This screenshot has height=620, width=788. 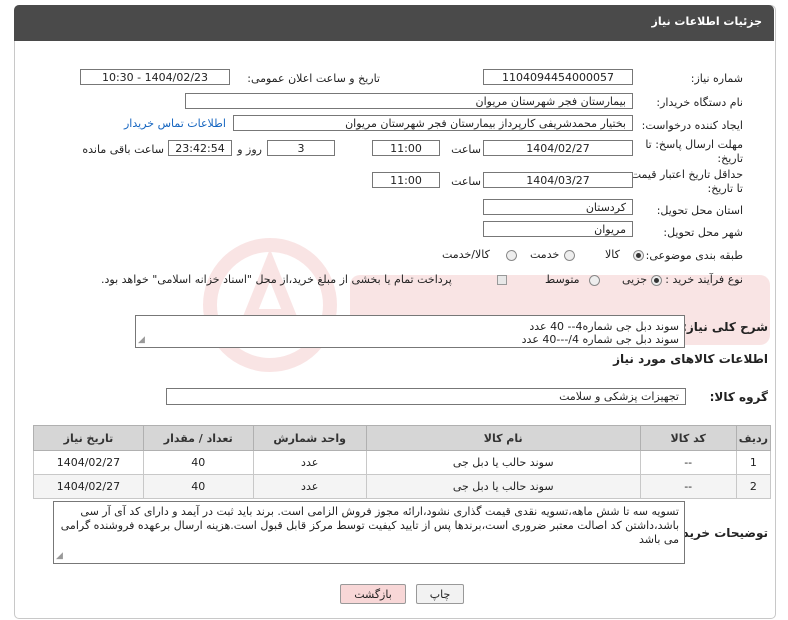 I want to click on creator-label: ایجاد کننده درخواست:, so click(x=692, y=125).